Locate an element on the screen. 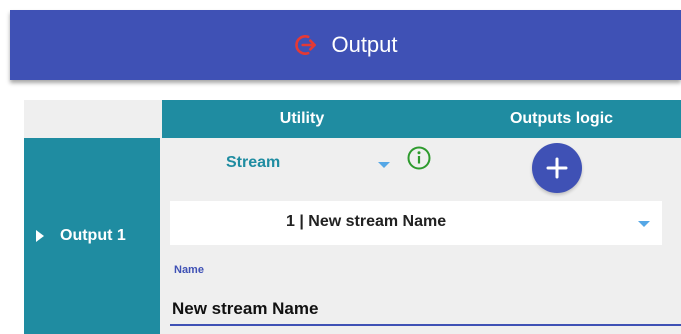  plus-icon is located at coordinates (557, 168).